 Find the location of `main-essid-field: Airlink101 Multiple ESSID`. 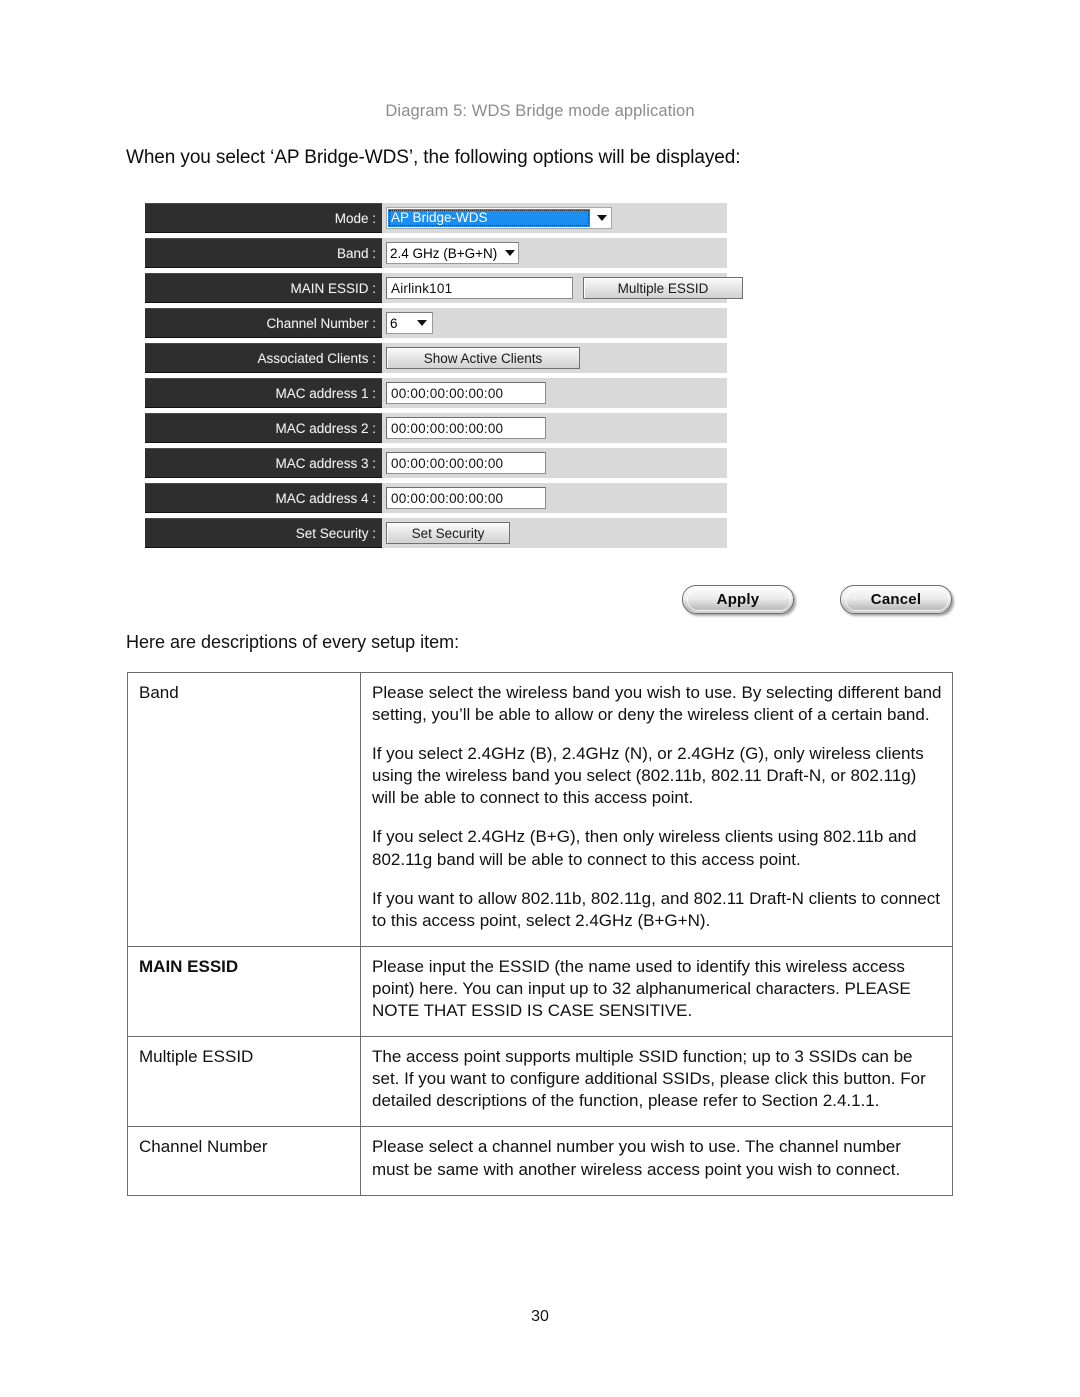

main-essid-field: Airlink101 Multiple ESSID is located at coordinates (562, 288).